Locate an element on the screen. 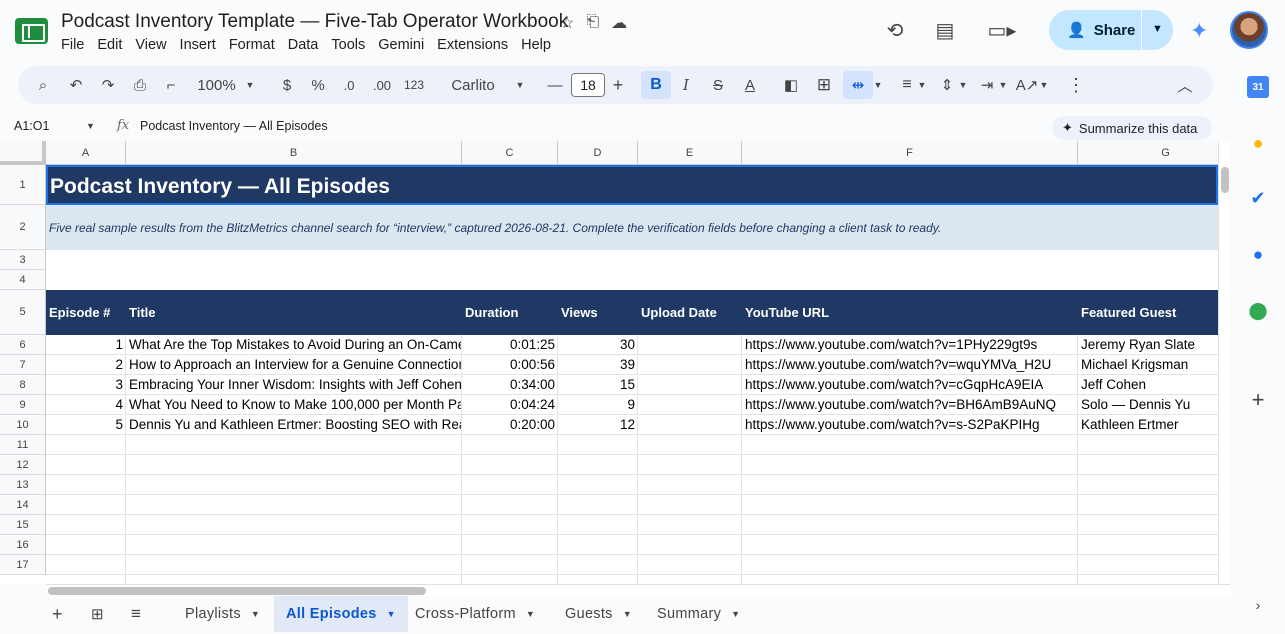  star-icon: ☆ is located at coordinates (567, 23).